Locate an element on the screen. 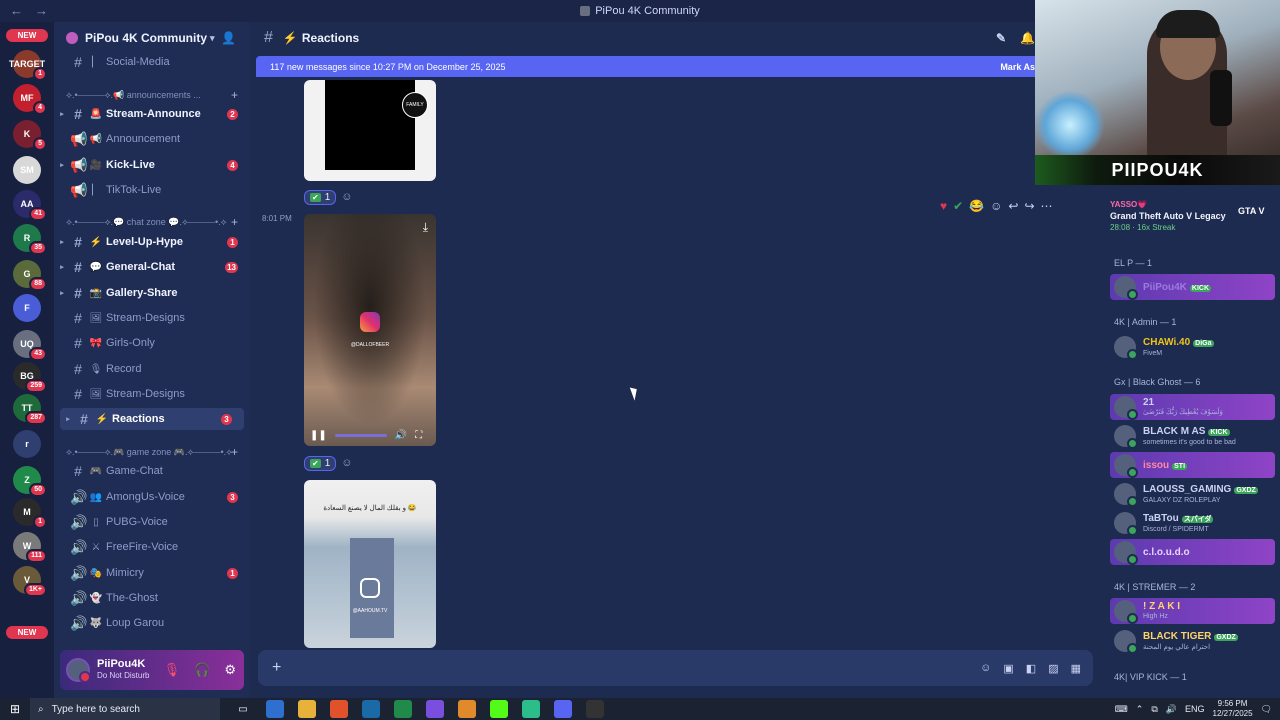  clock: 9:56 PM 12/27/2025 is located at coordinates (1233, 709).